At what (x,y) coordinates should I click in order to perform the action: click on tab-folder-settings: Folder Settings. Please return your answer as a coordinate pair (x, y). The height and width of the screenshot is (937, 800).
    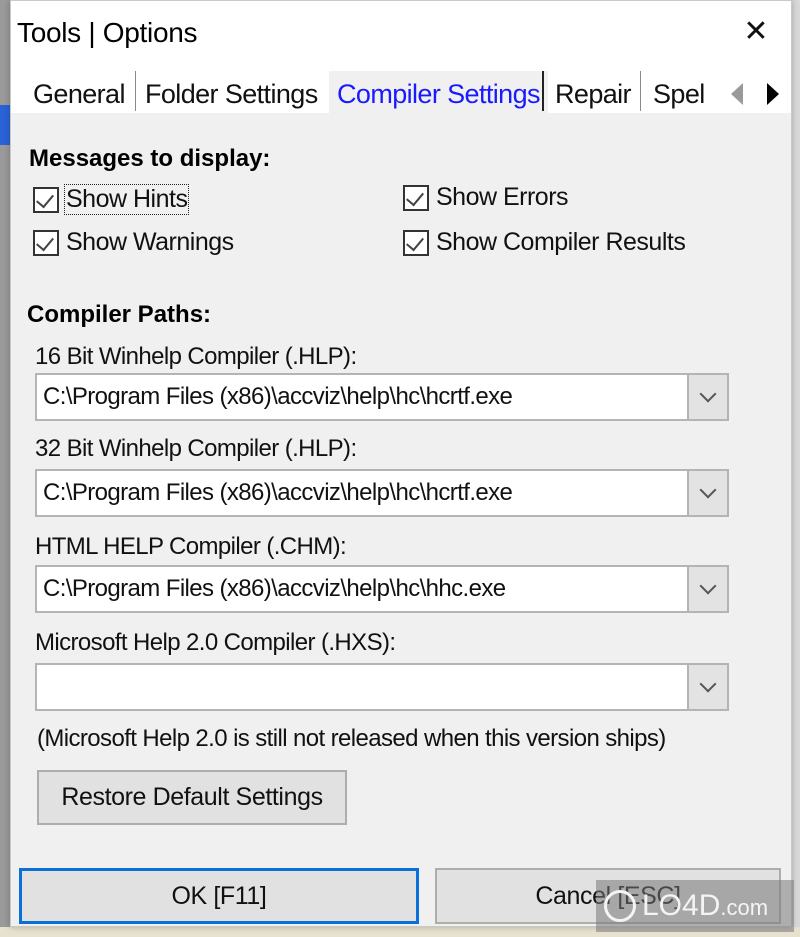
    Looking at the image, I should click on (231, 92).